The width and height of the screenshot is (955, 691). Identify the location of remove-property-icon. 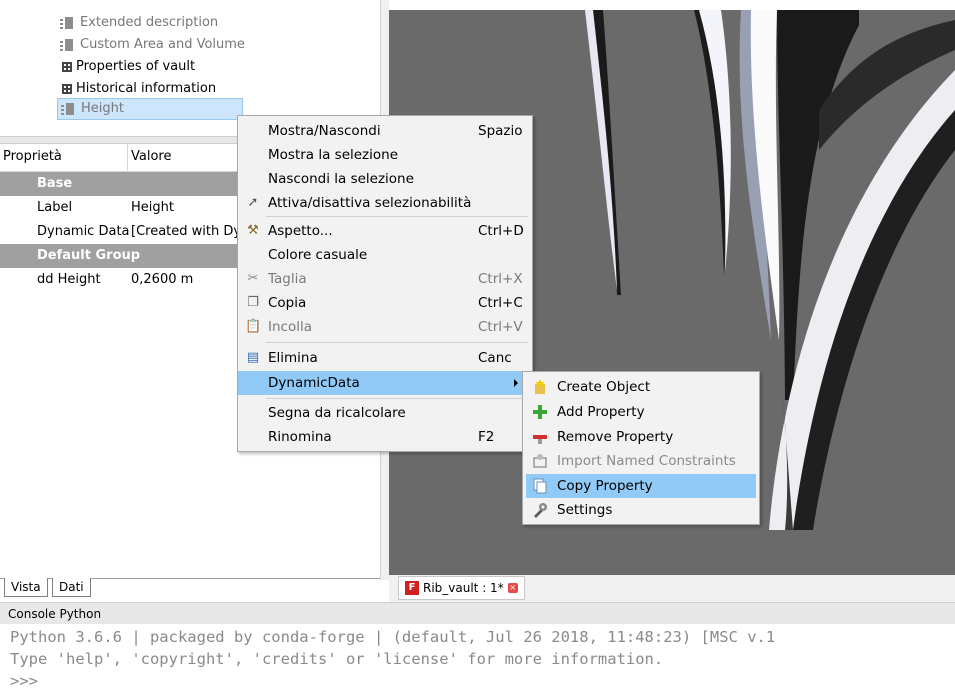
(540, 439).